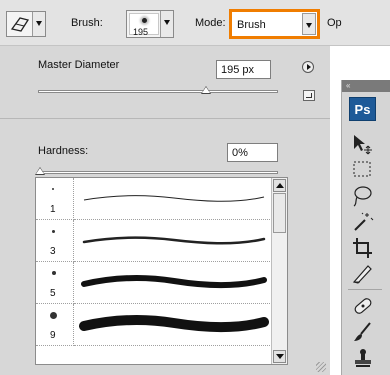  I want to click on brush-size-readout: 195, so click(141, 32).